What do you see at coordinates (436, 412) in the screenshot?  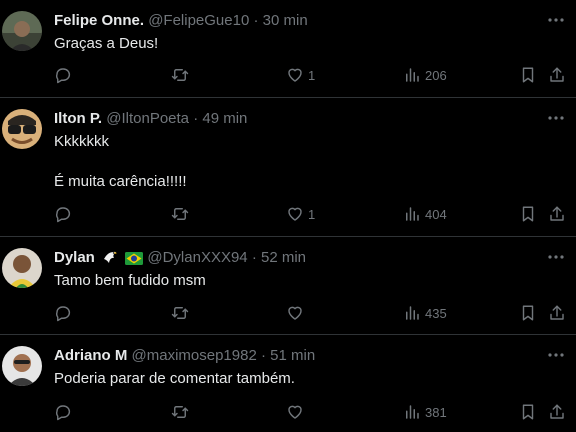 I see `view-count: 381` at bounding box center [436, 412].